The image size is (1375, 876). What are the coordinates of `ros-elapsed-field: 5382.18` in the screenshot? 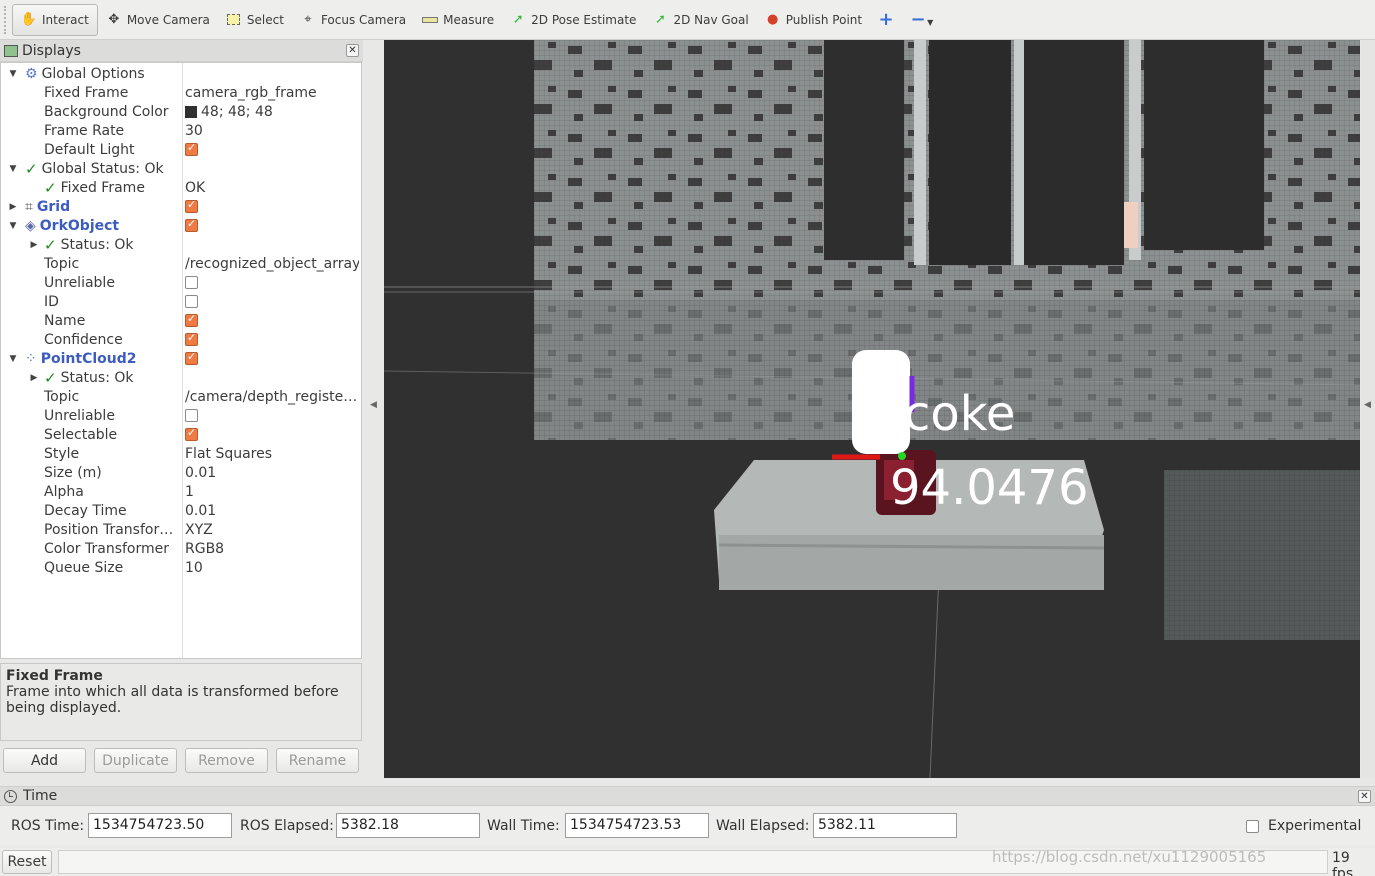 It's located at (408, 825).